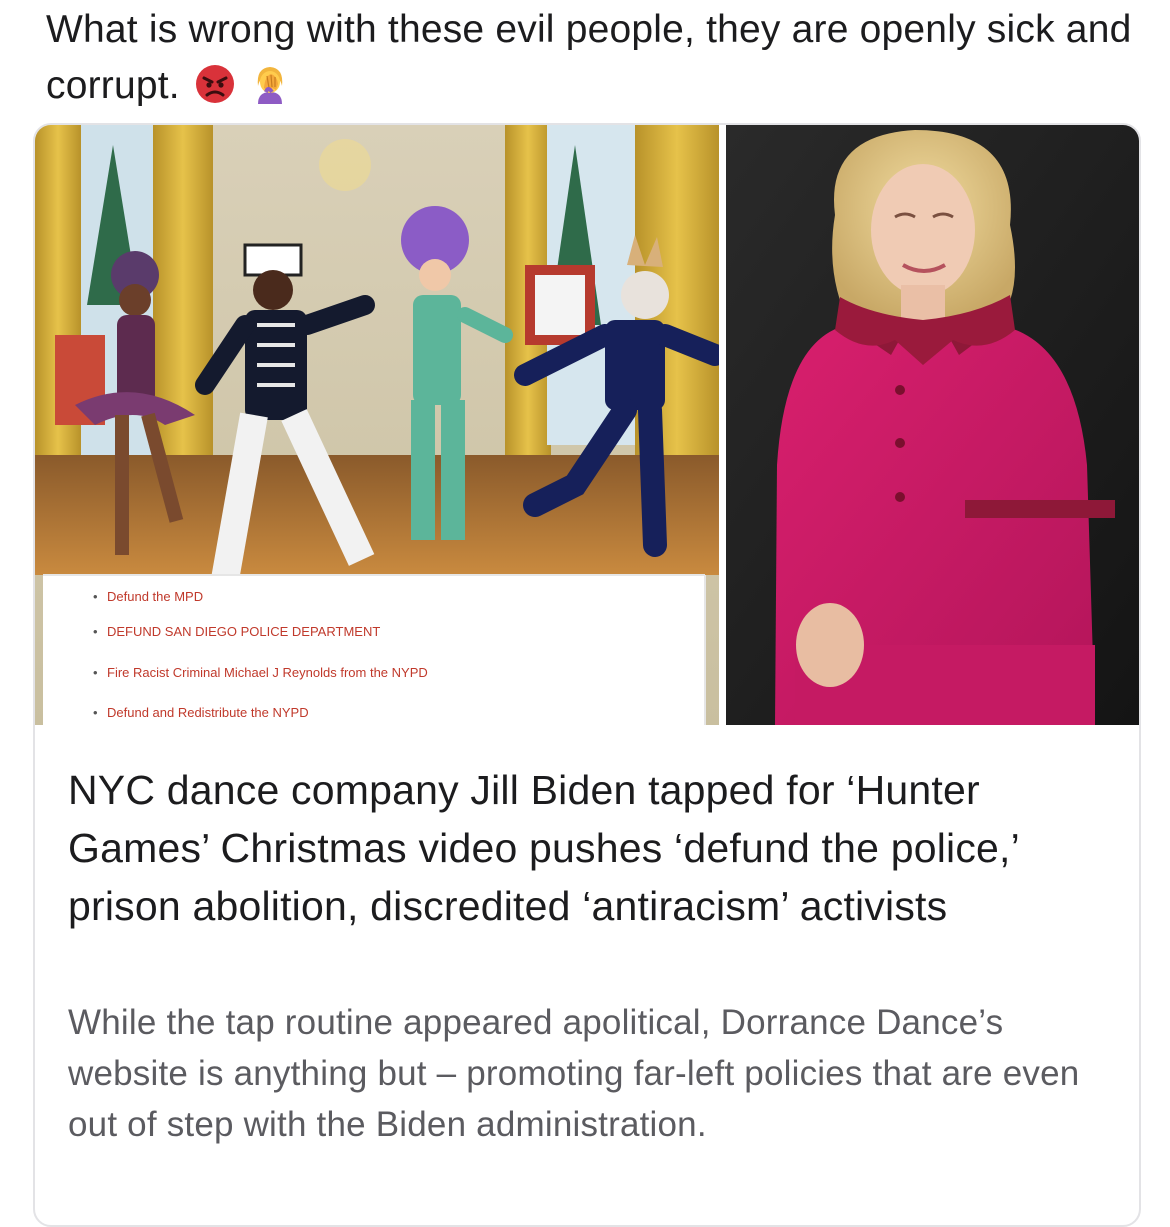 The width and height of the screenshot is (1170, 1227). Describe the element at coordinates (243, 631) in the screenshot. I see `list-item: DEFUND SAN DIEGO POLICE DEPARTMENT` at that location.